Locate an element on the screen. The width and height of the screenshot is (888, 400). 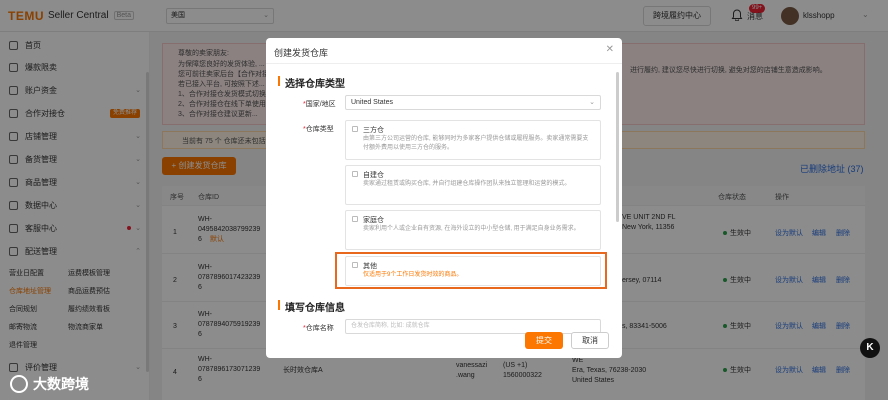
corner-badge: K is located at coordinates (870, 348).